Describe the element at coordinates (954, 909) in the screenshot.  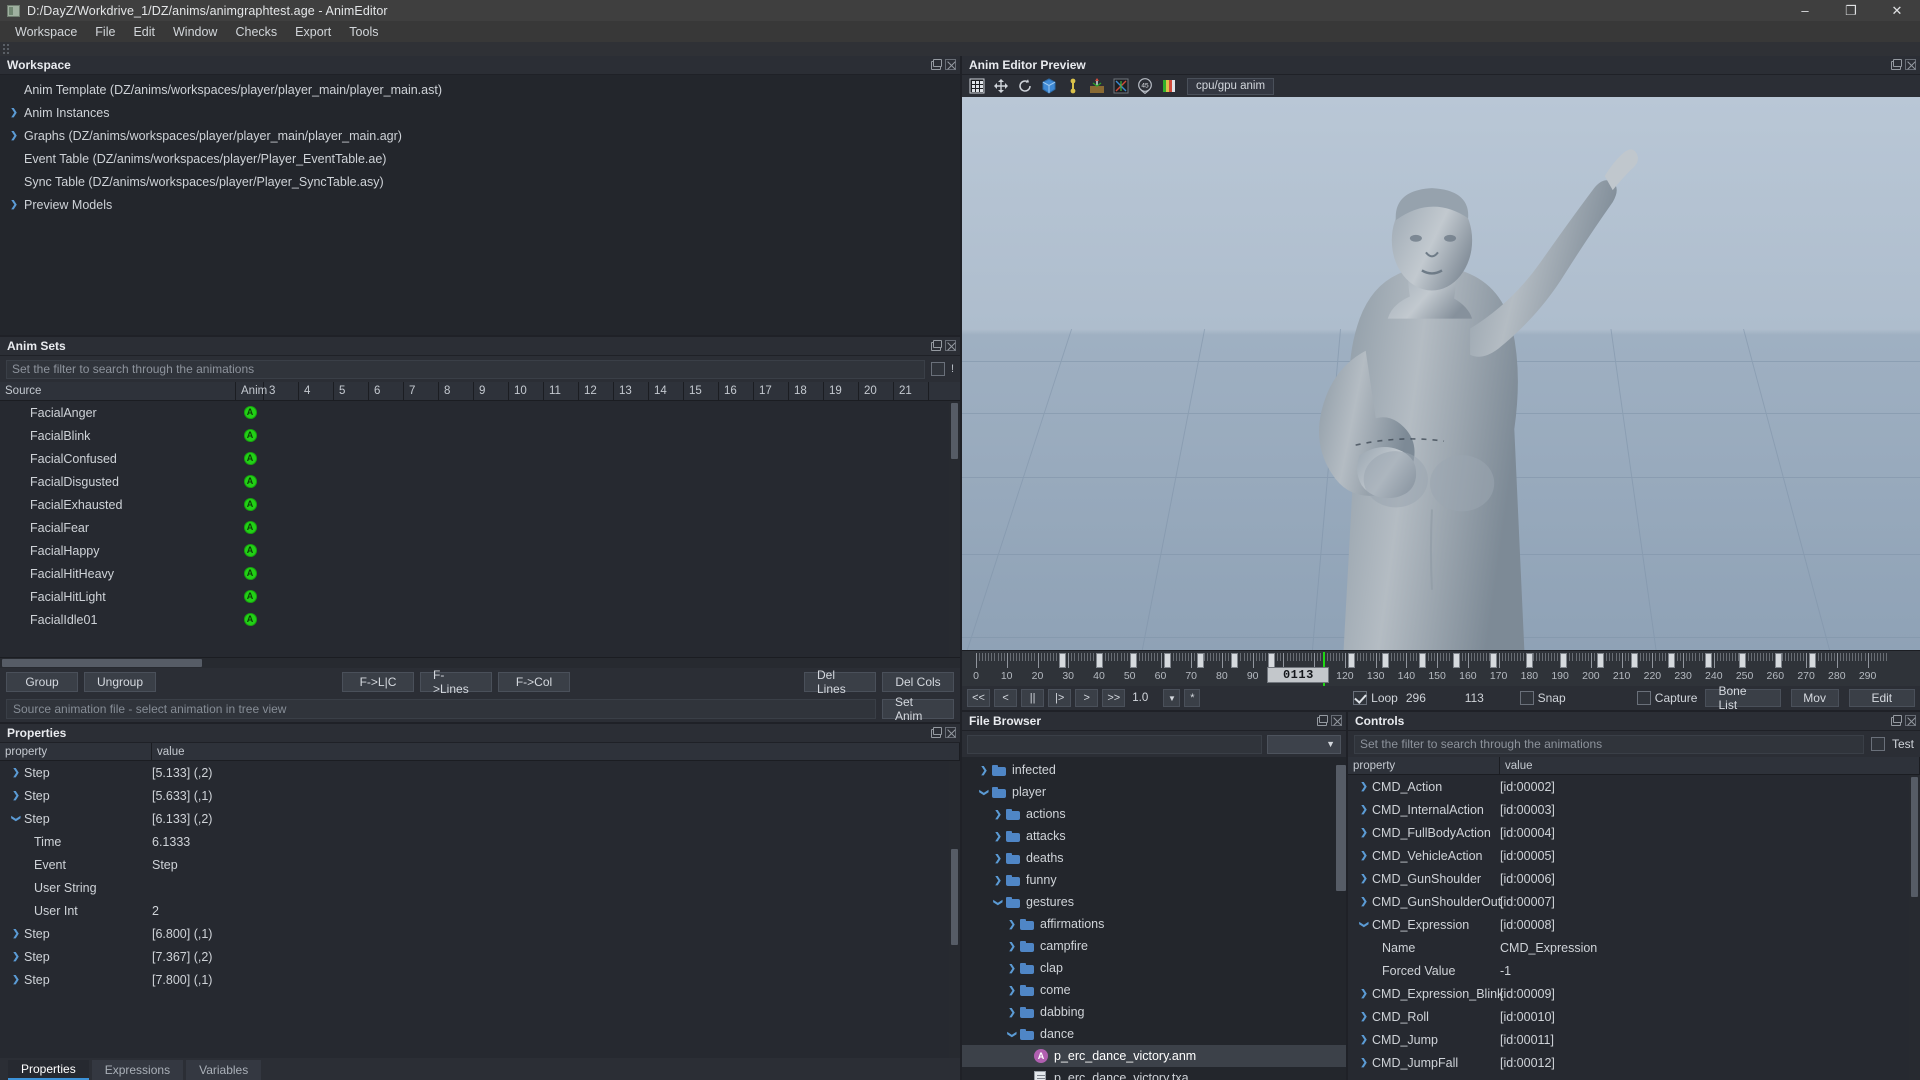
I see `properties-vertical-scrollbar` at that location.